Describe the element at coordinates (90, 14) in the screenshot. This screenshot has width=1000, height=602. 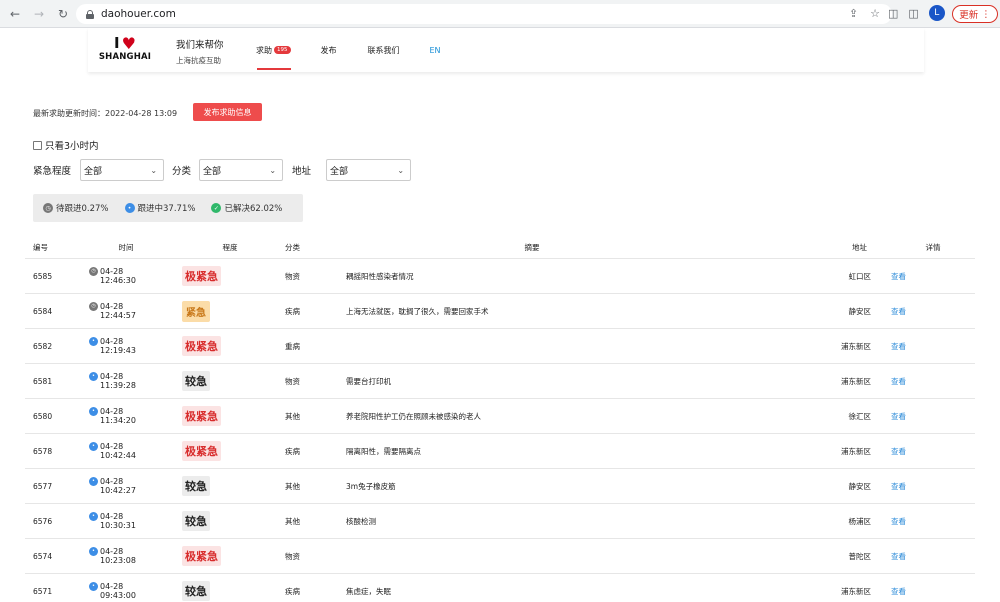
I see `lock-icon` at that location.